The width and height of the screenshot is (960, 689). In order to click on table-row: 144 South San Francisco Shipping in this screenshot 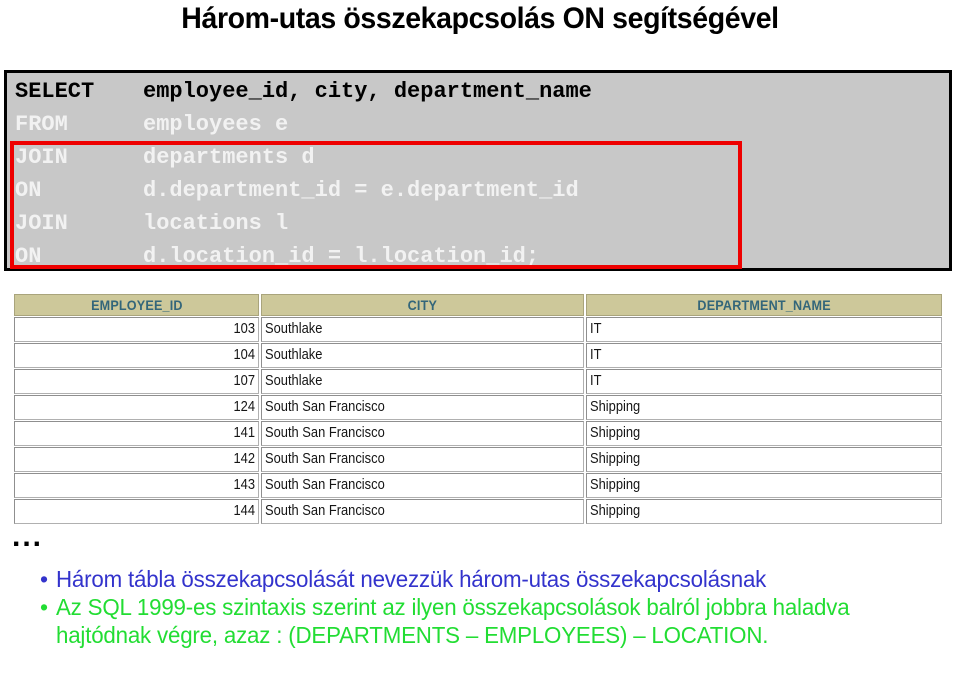, I will do `click(478, 511)`.